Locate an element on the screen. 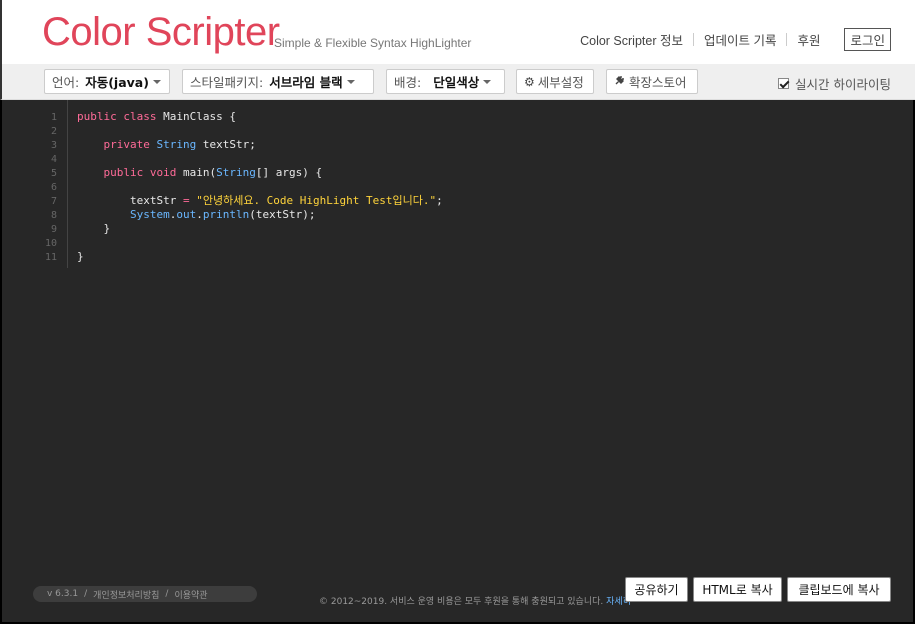 This screenshot has height=624, width=915. share-button: 공유하기 is located at coordinates (656, 589).